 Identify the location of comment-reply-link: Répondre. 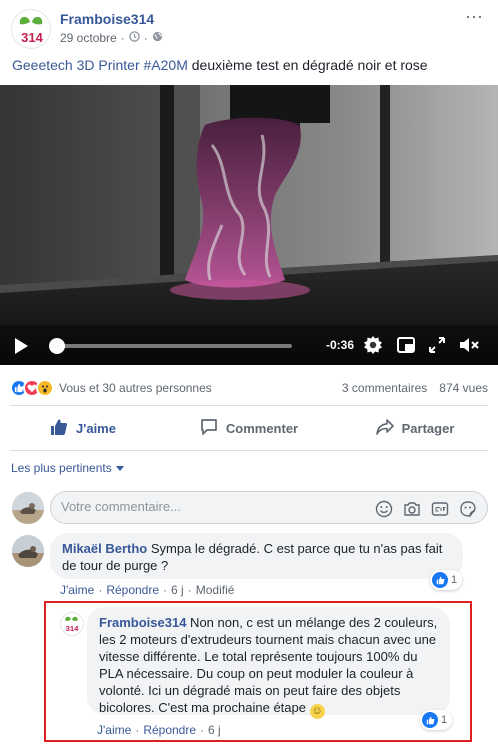
(132, 590).